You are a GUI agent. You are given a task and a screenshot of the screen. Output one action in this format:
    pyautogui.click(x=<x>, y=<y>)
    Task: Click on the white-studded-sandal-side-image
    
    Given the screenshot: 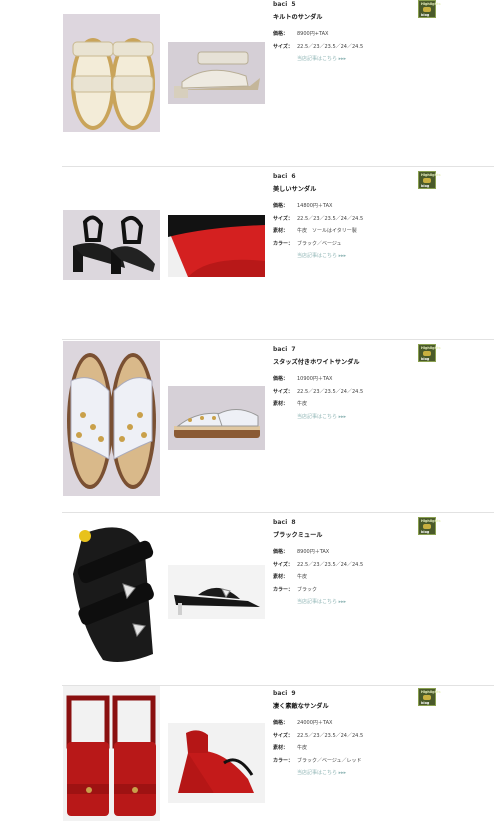 What is the action you would take?
    pyautogui.click(x=216, y=418)
    